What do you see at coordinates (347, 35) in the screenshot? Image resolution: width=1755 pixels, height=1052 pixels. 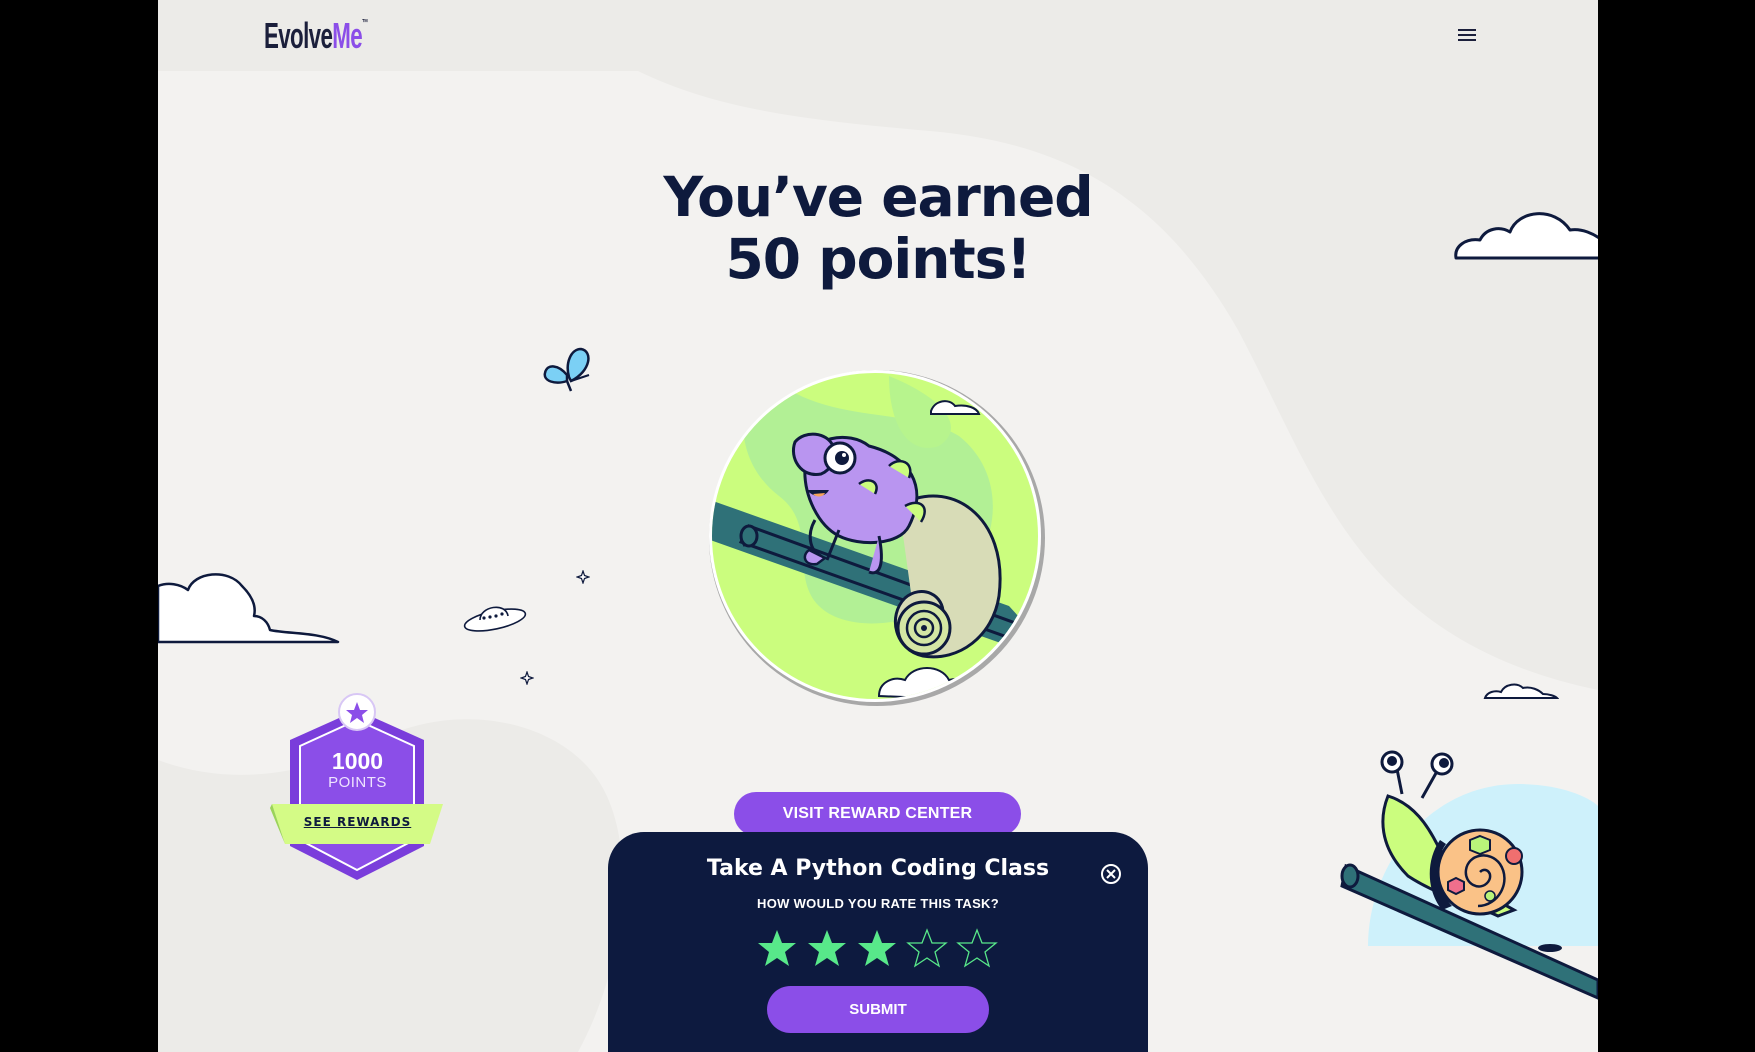 I see `logo-text-accent: Me` at bounding box center [347, 35].